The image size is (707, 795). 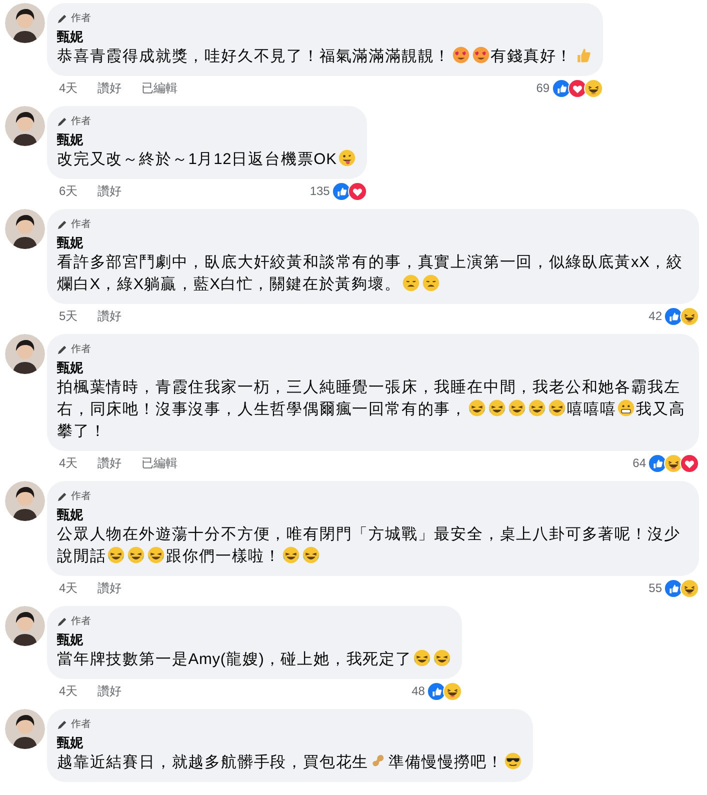 I want to click on reaction-count: 69, so click(x=543, y=88).